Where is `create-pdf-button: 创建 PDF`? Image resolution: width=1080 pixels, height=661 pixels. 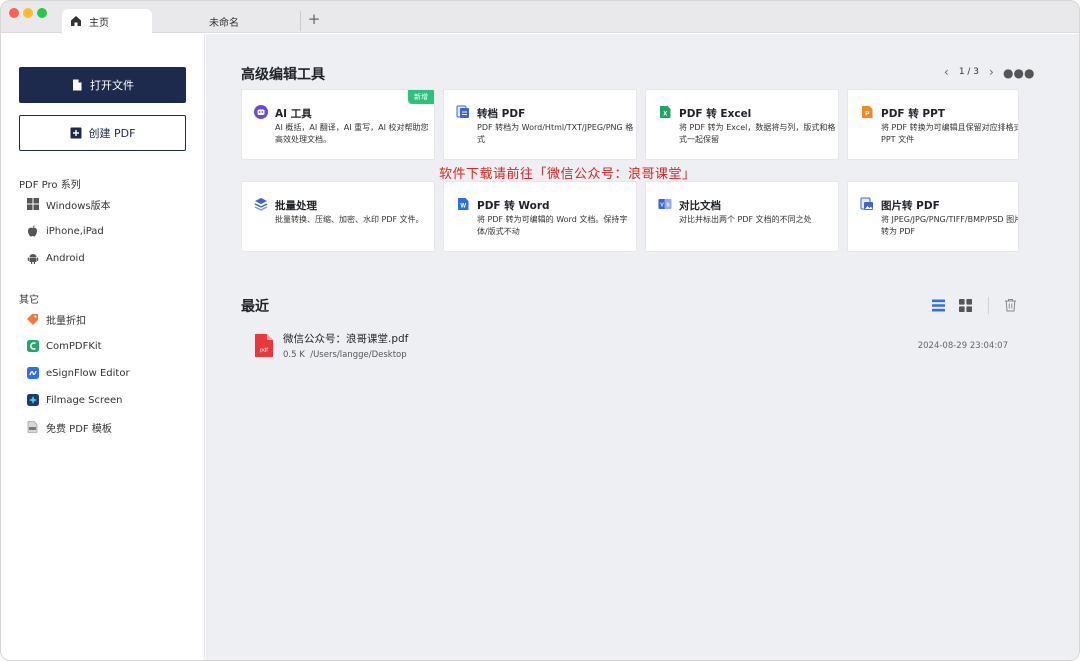
create-pdf-button: 创建 PDF is located at coordinates (102, 133).